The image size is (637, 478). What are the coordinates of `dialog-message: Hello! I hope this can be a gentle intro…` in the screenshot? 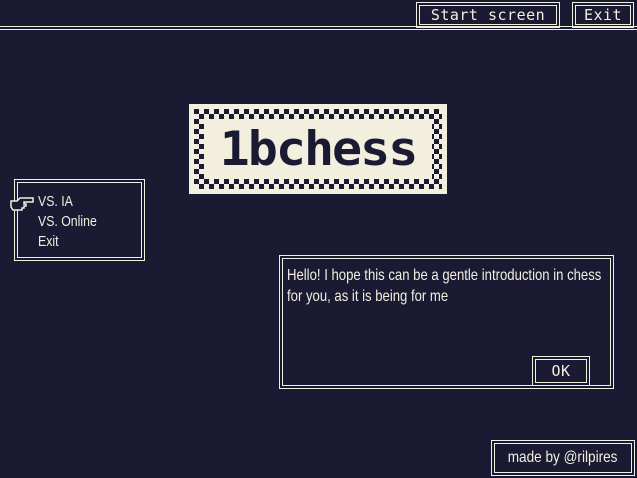 It's located at (444, 286).